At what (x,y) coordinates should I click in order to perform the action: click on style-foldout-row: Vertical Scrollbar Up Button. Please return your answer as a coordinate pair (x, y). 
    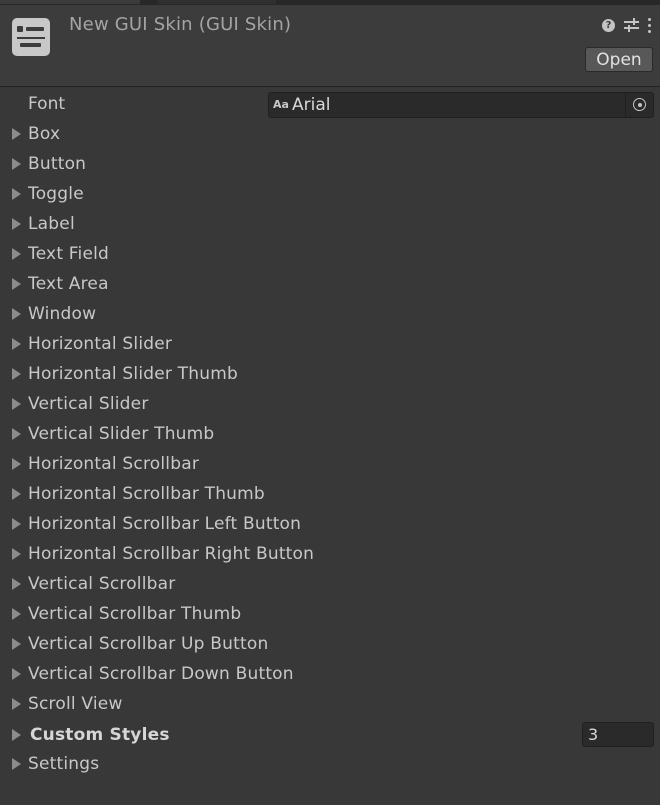
    Looking at the image, I should click on (330, 645).